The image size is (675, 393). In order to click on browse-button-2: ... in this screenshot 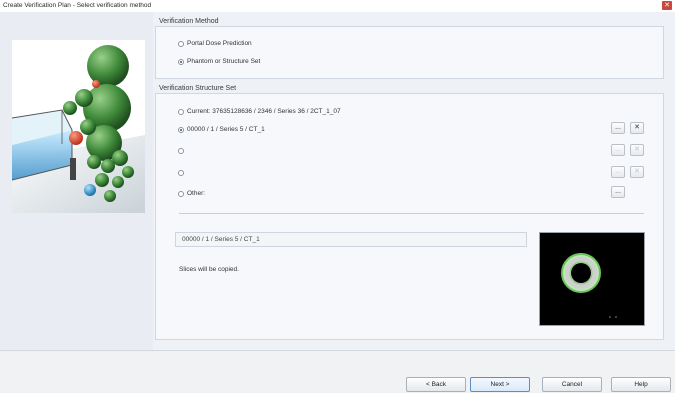, I will do `click(618, 150)`.